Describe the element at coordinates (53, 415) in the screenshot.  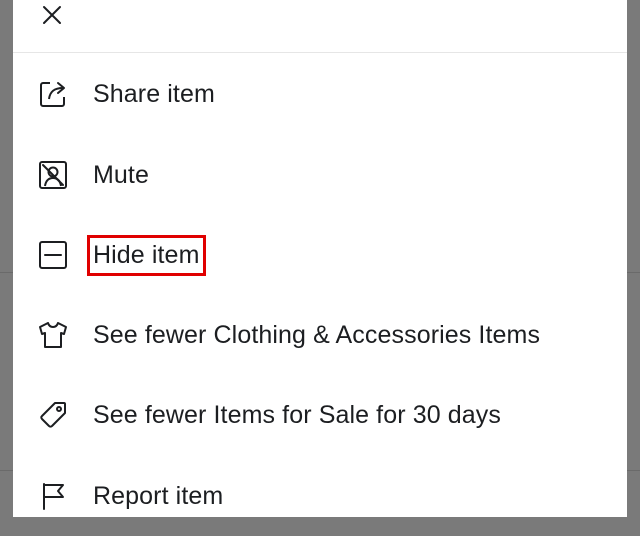
I see `tag-icon` at that location.